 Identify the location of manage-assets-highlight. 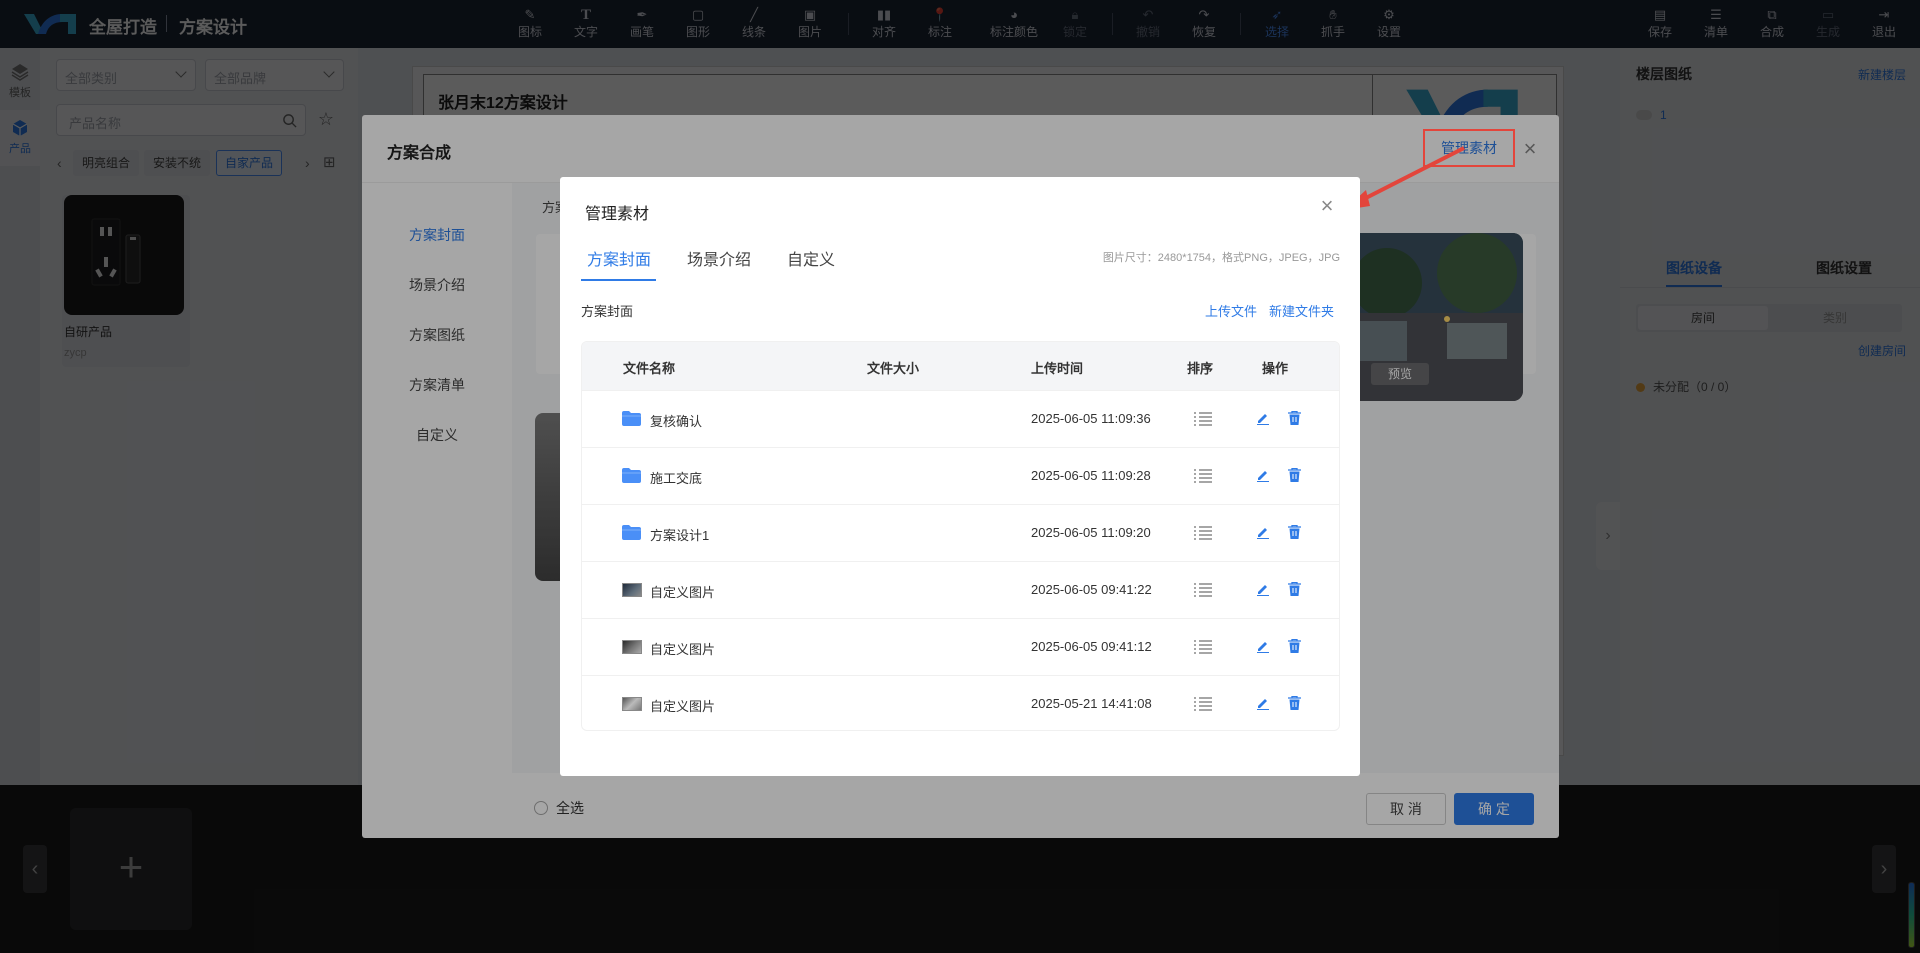
(1469, 148).